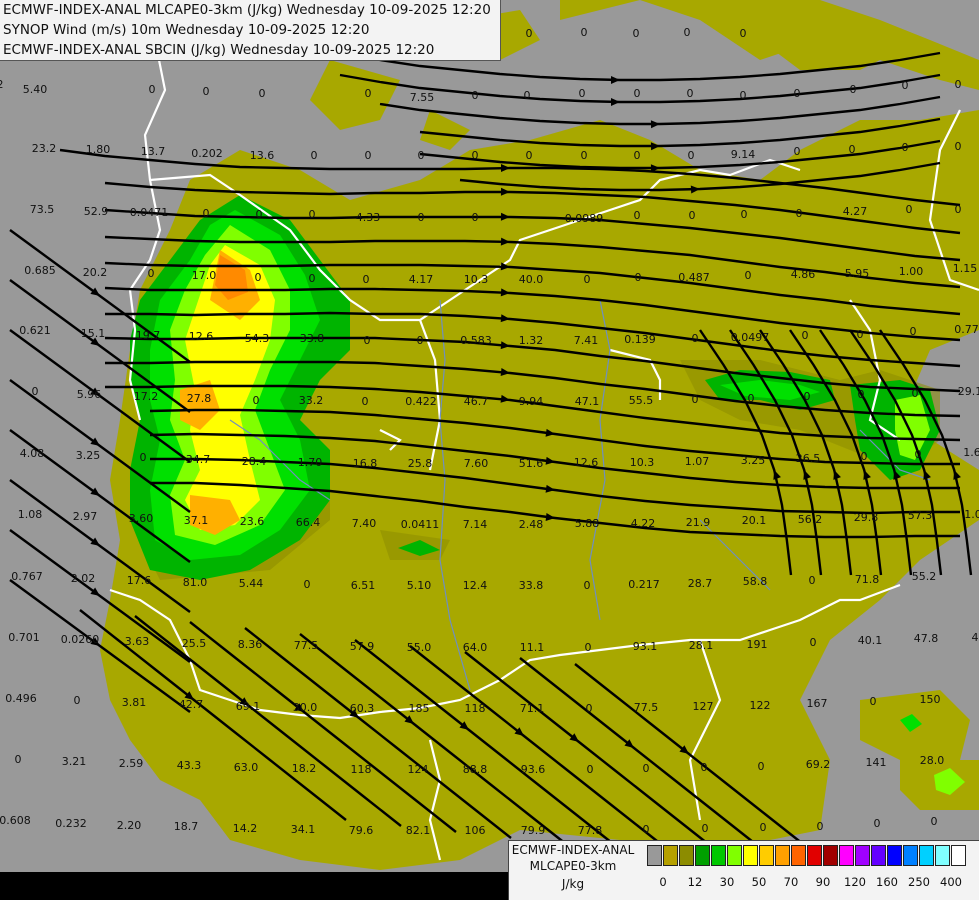  I want to click on cape-value-label: 28.1, so click(701, 645).